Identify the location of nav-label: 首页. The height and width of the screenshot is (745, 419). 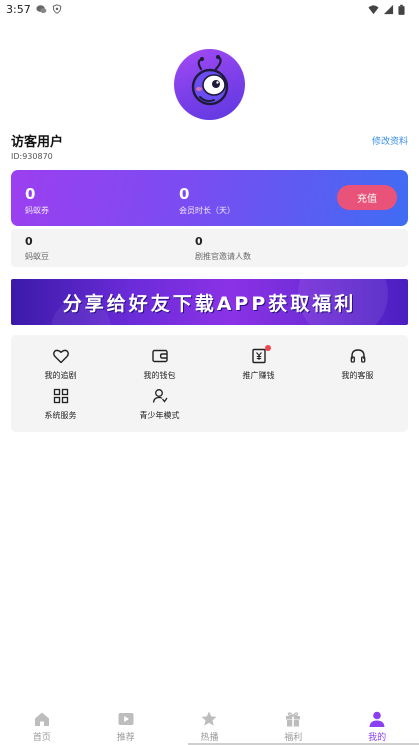
(41, 738).